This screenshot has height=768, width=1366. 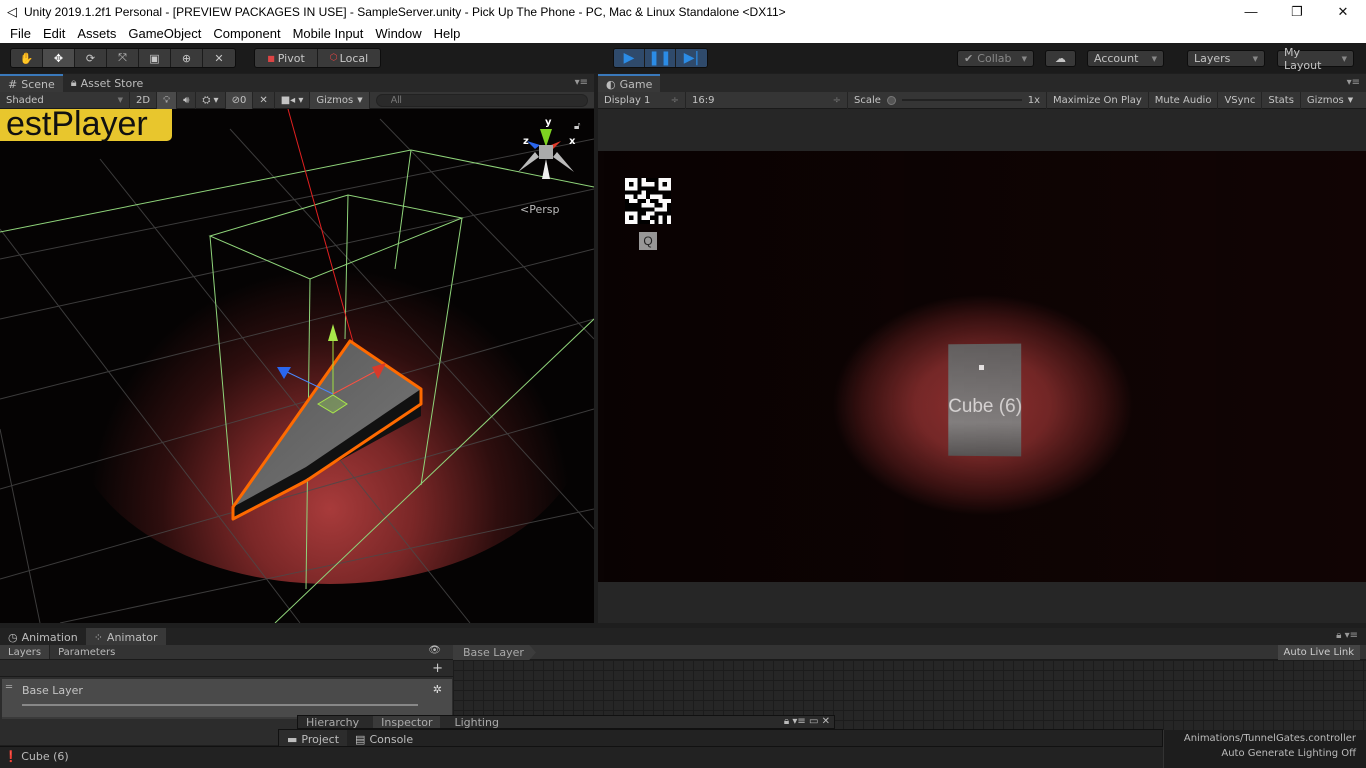 I want to click on transform-tool-button: ⊕, so click(x=187, y=58).